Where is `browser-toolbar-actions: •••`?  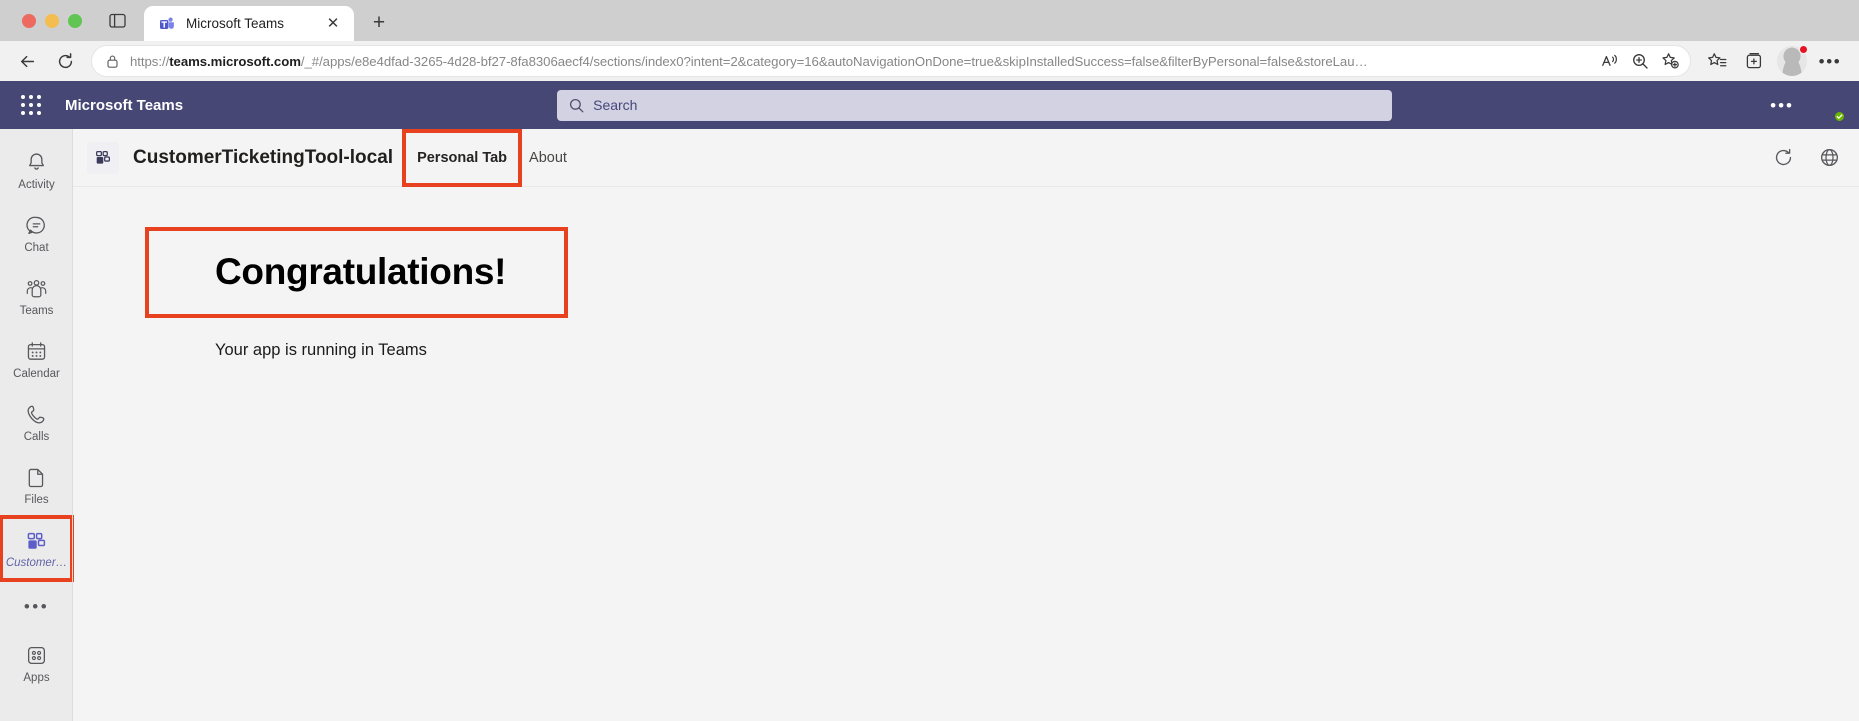
browser-toolbar-actions: ••• is located at coordinates (1773, 61).